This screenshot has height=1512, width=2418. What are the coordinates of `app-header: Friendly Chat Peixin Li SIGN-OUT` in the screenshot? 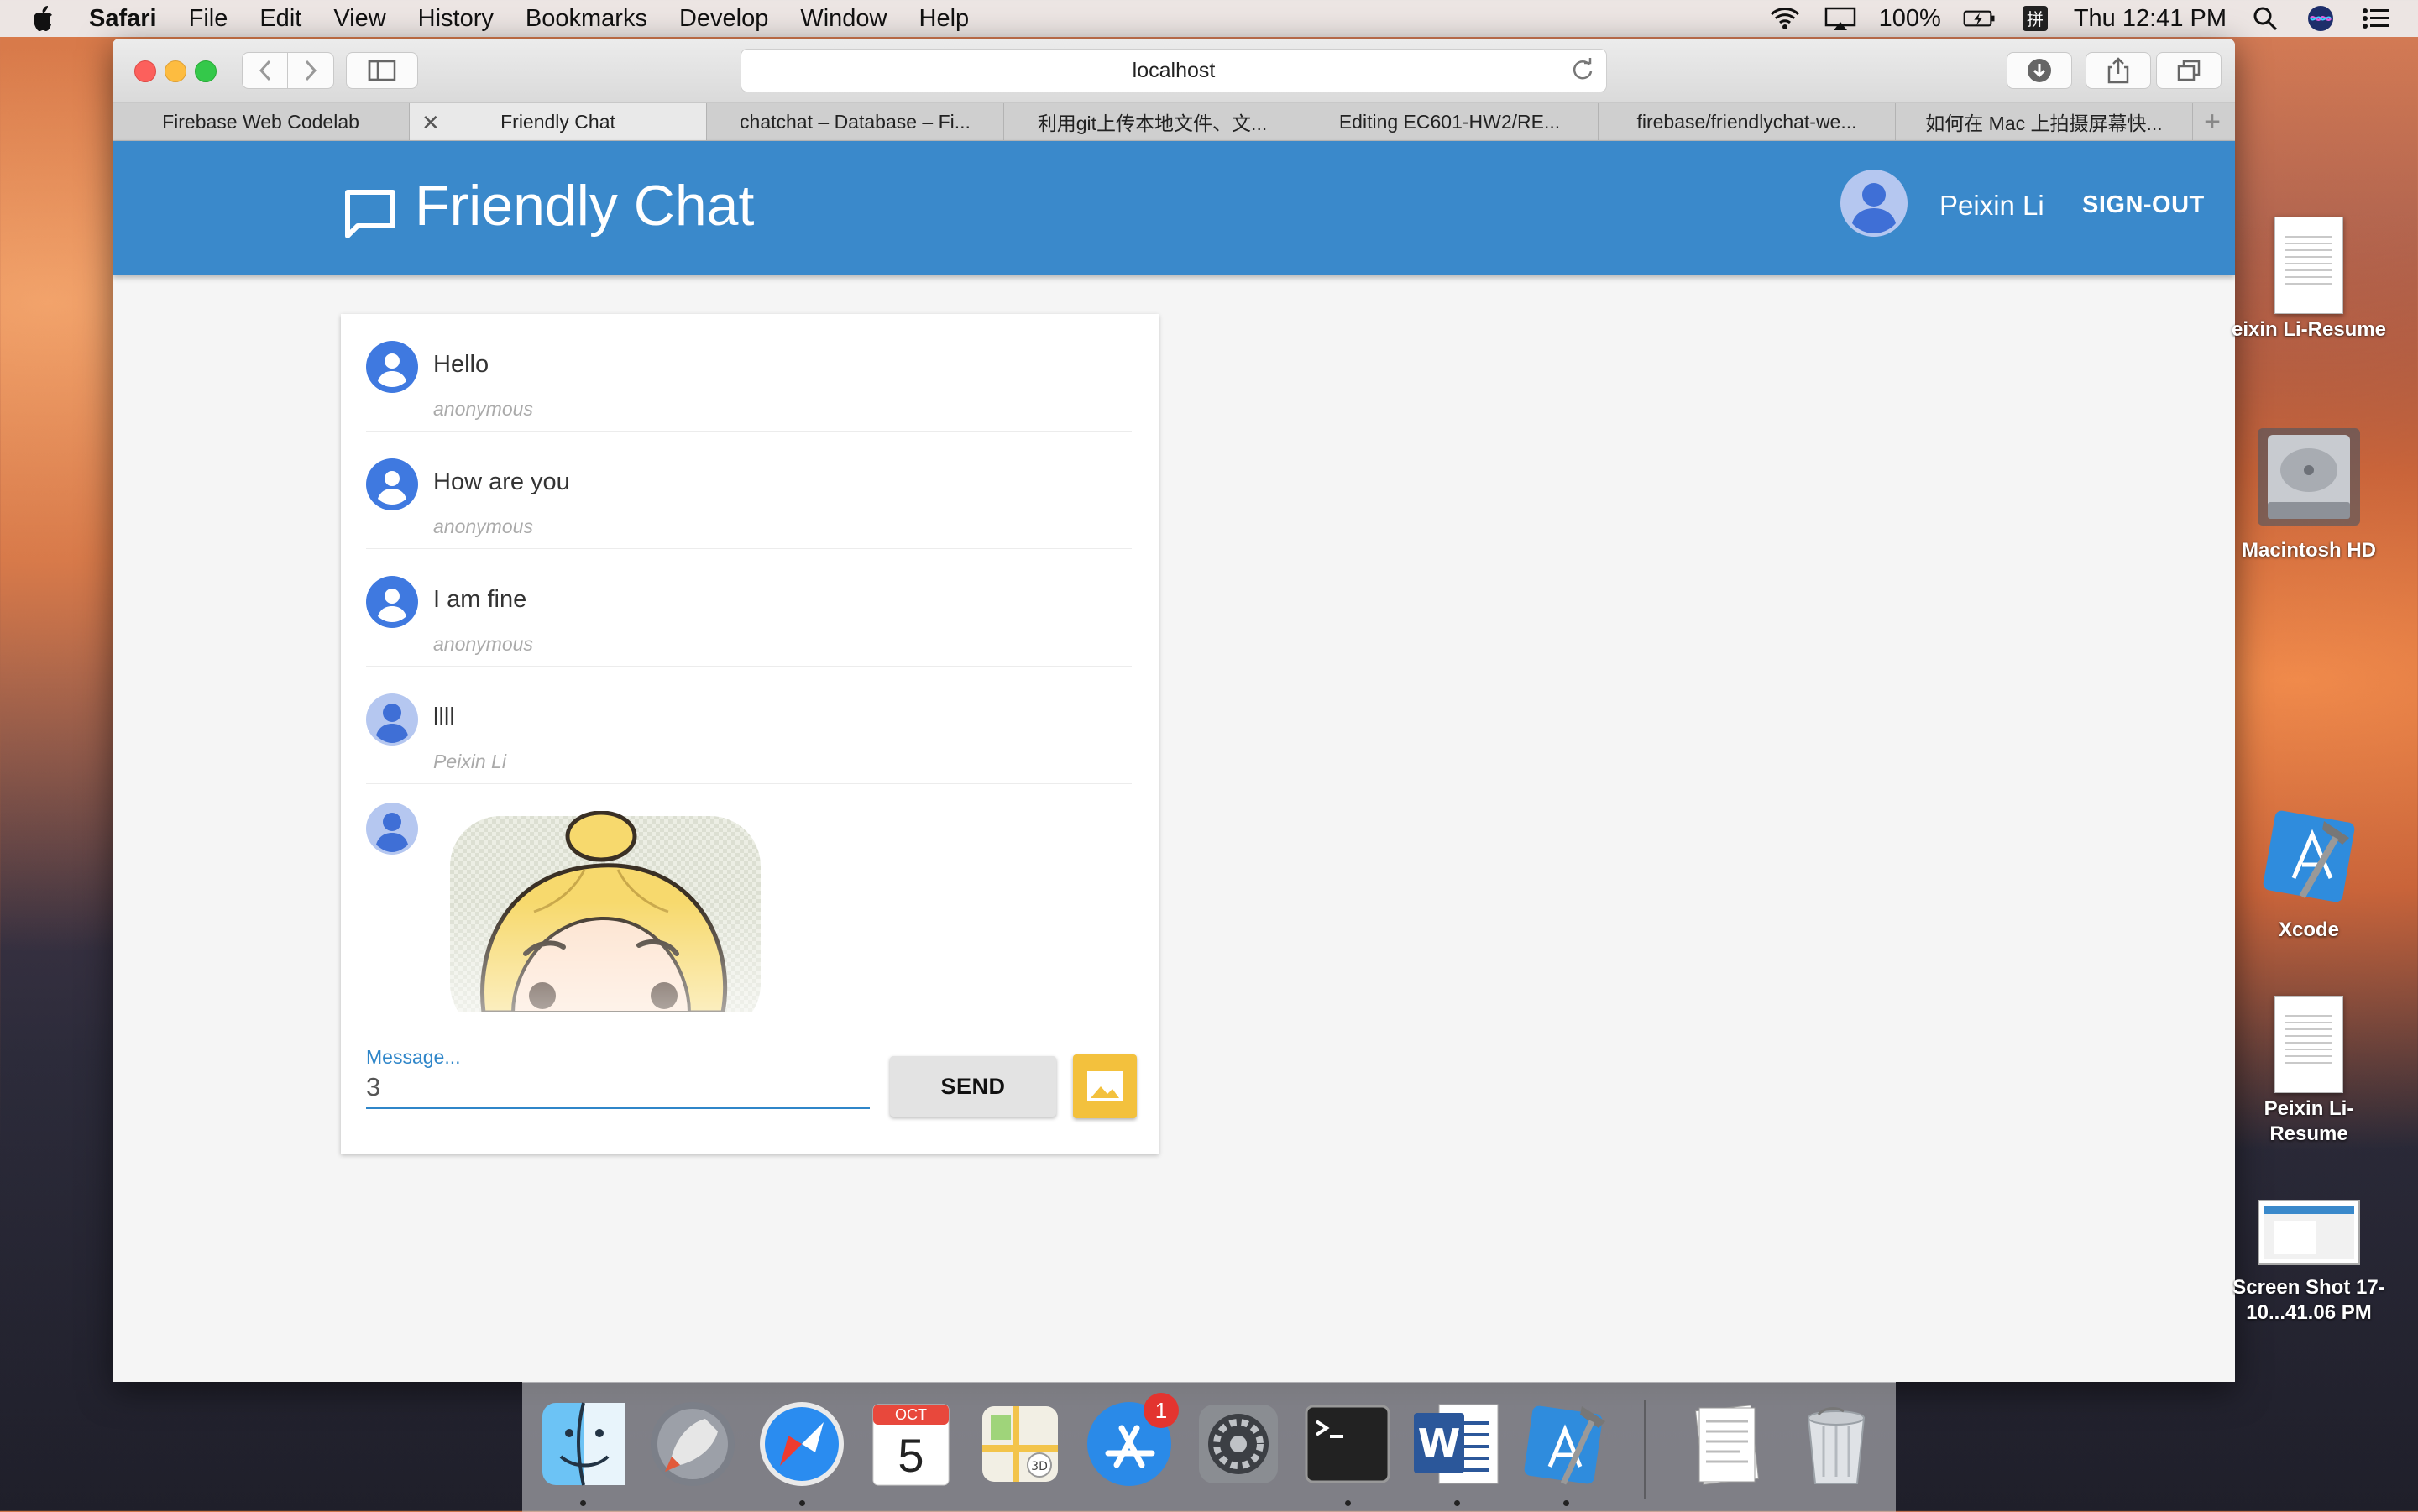 It's located at (1174, 208).